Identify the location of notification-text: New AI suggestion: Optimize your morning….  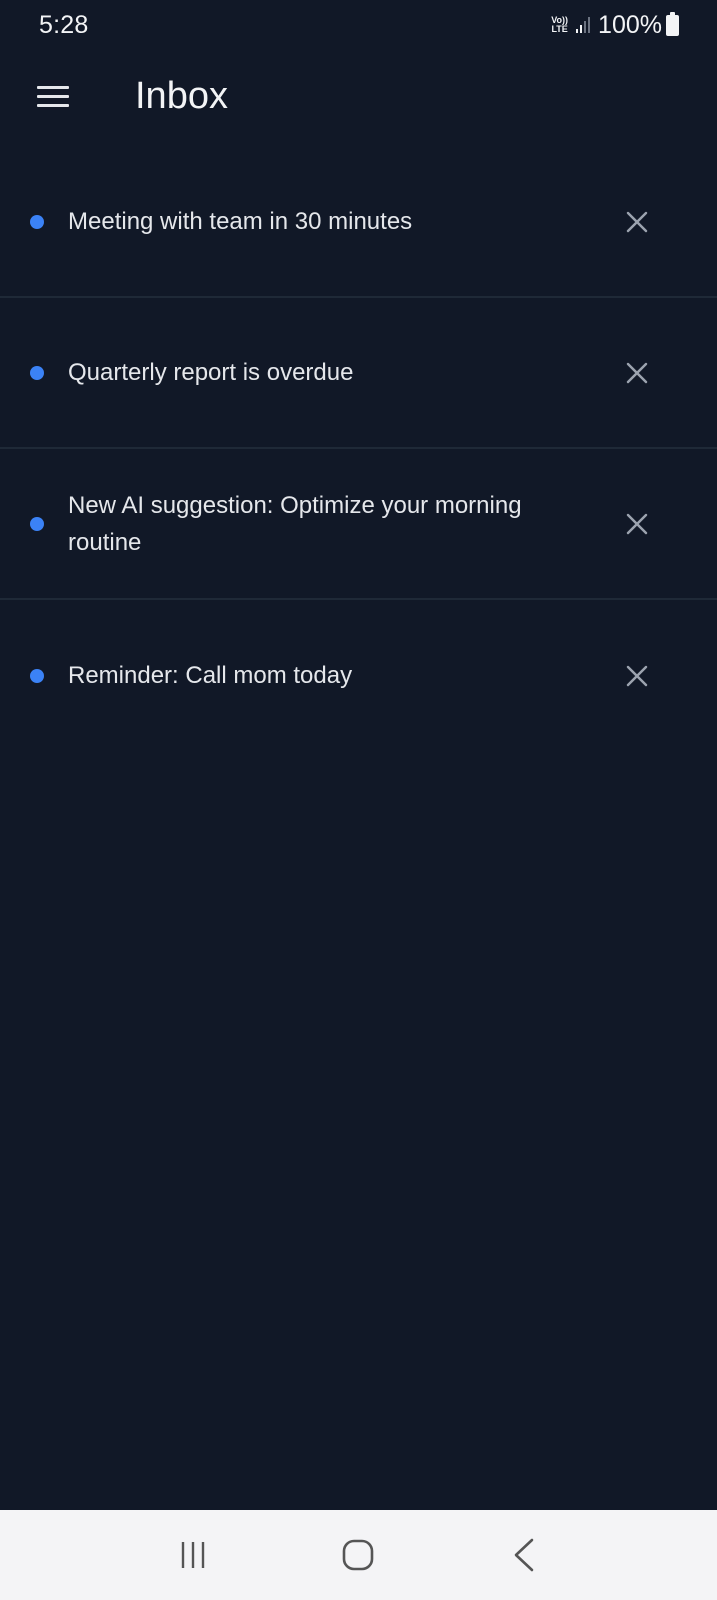
(295, 523).